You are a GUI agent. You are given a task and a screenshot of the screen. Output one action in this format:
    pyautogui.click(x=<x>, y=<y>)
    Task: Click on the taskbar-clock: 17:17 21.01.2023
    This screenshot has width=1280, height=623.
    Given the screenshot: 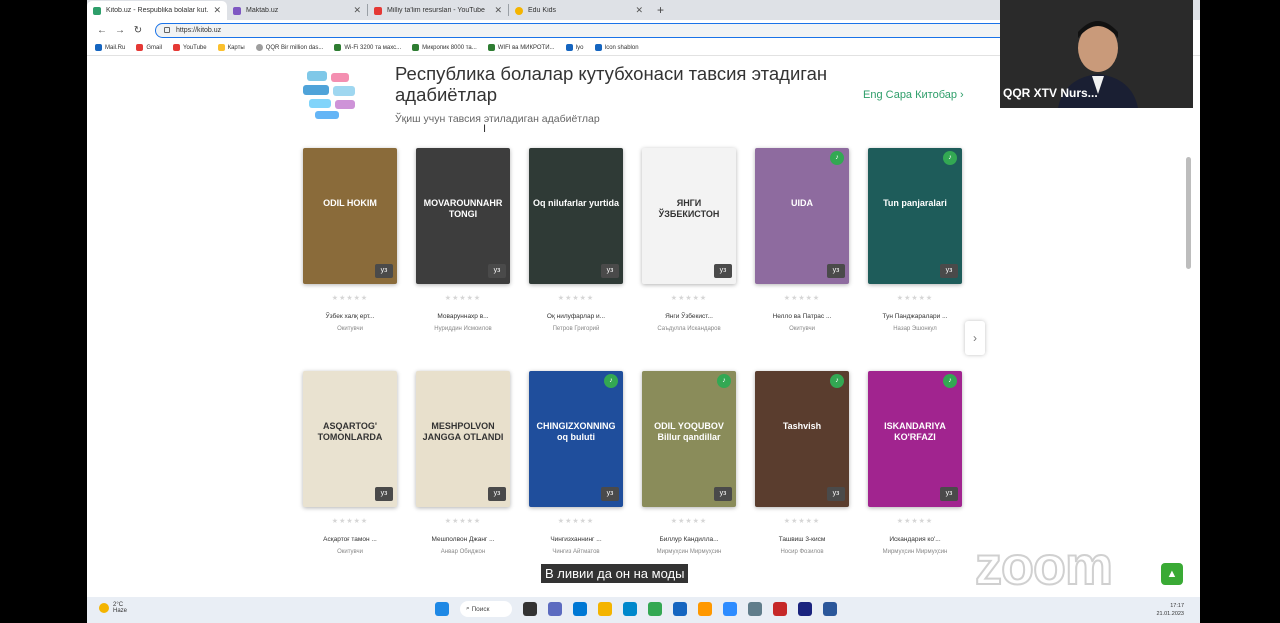 What is the action you would take?
    pyautogui.click(x=1170, y=610)
    